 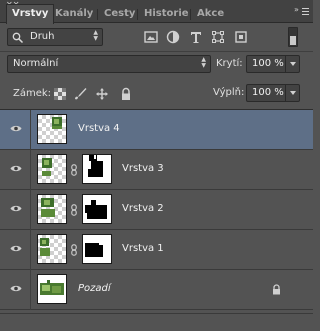 What do you see at coordinates (143, 168) in the screenshot?
I see `layer-name: Vrstva 3` at bounding box center [143, 168].